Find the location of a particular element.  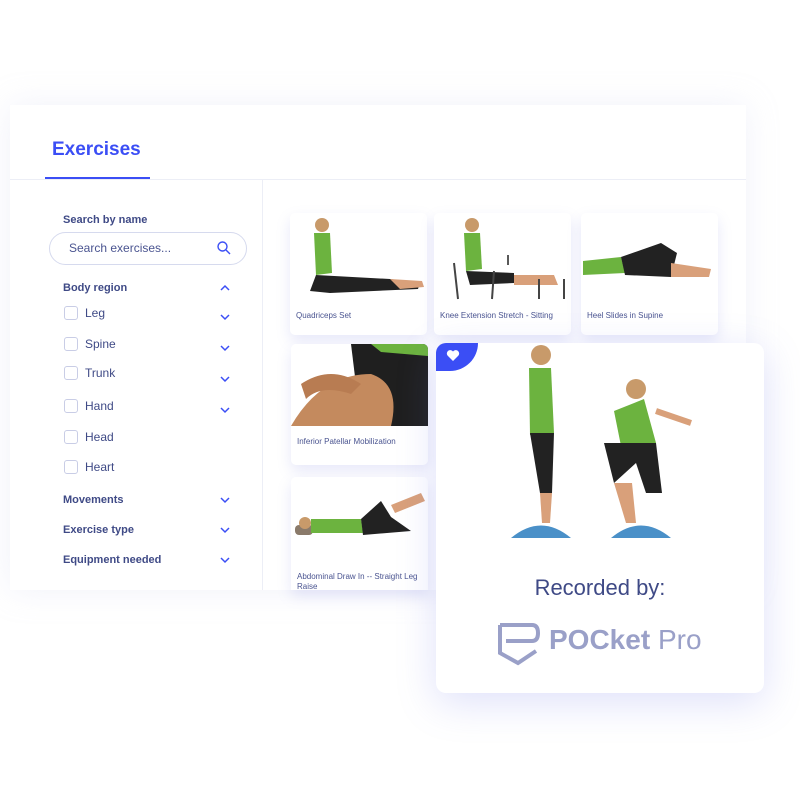

equipment-header: Equipment needed is located at coordinates (112, 560).